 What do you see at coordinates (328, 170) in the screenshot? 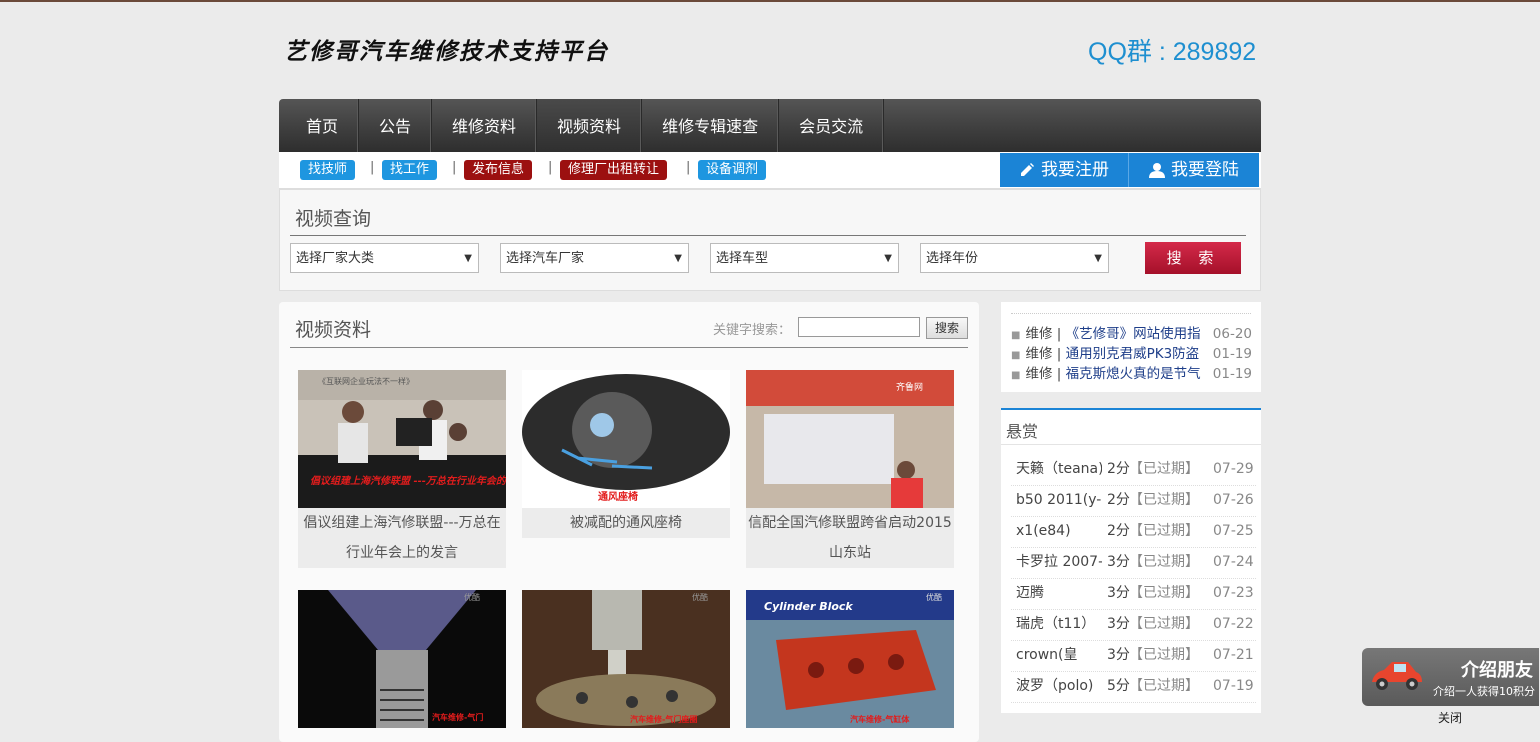
I see `find-technician-tag: 找技师` at bounding box center [328, 170].